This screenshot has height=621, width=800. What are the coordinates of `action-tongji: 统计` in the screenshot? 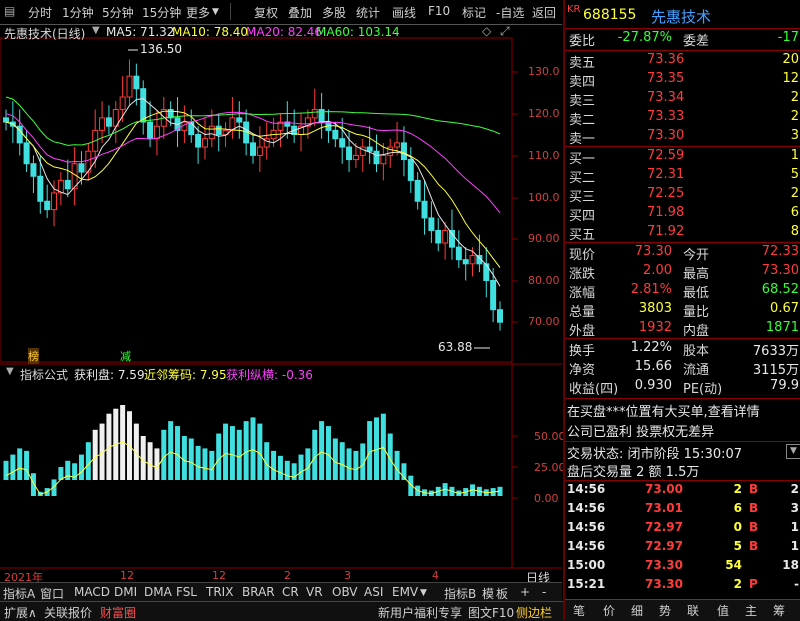 It's located at (368, 12).